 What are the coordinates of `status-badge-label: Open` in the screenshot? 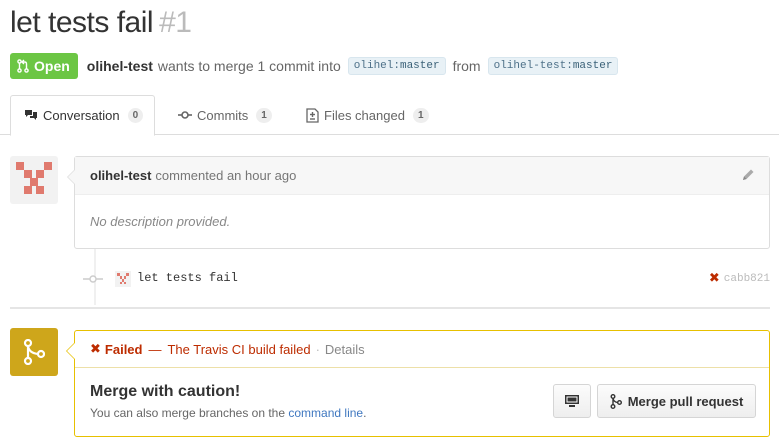 It's located at (52, 66).